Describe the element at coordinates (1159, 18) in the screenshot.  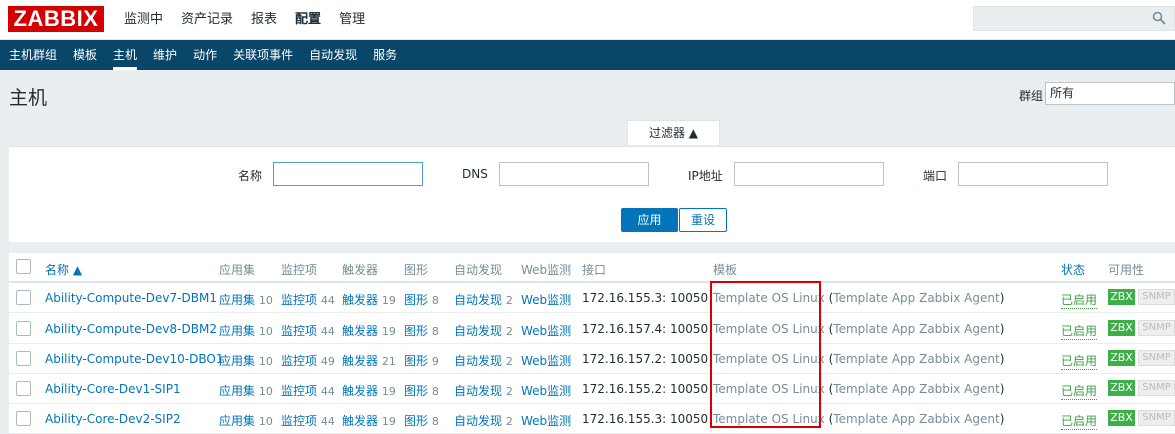
I see `search-icon` at that location.